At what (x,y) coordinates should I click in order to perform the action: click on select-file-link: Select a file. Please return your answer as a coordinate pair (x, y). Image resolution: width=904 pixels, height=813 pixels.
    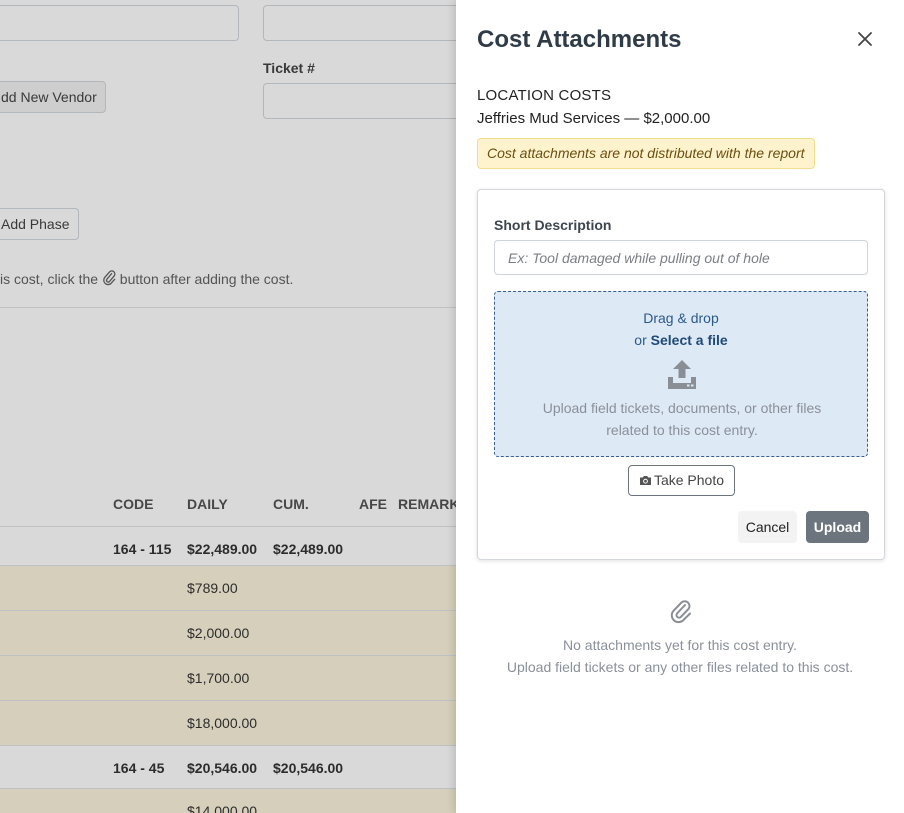
    Looking at the image, I should click on (689, 340).